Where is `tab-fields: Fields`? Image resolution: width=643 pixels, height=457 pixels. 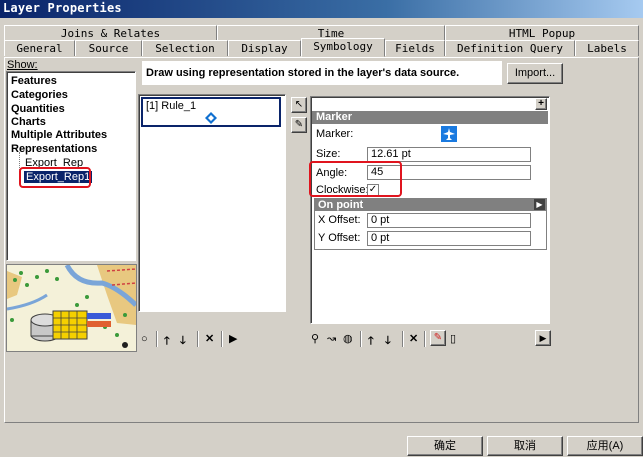
tab-fields: Fields is located at coordinates (415, 48).